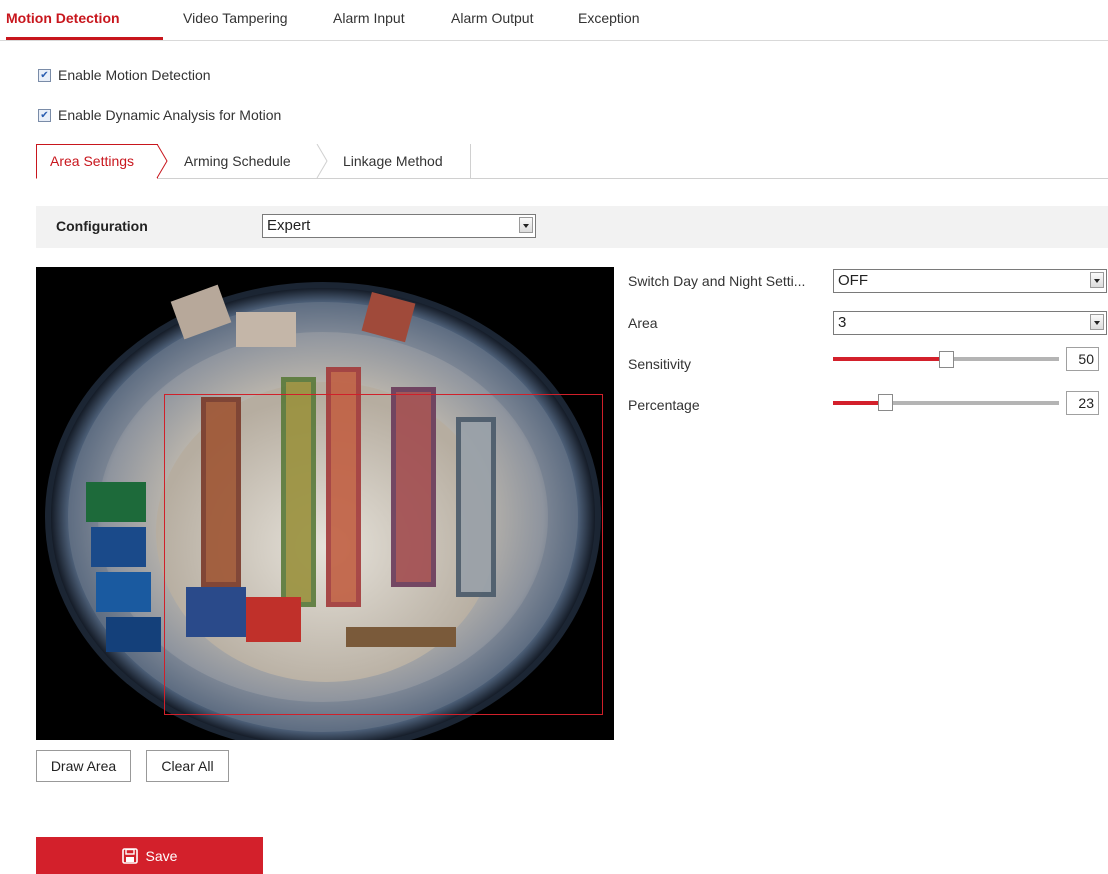 The width and height of the screenshot is (1108, 874). I want to click on tab-alarm-input: Alarm Input, so click(369, 18).